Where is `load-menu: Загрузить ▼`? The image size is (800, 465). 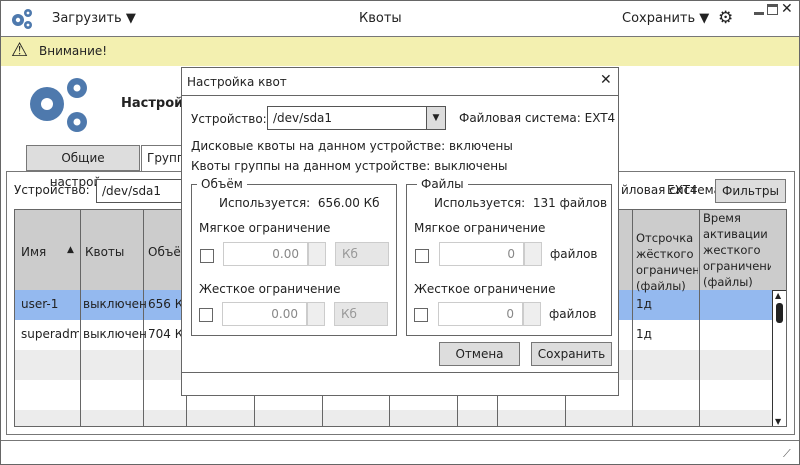
load-menu: Загрузить ▼ is located at coordinates (94, 18).